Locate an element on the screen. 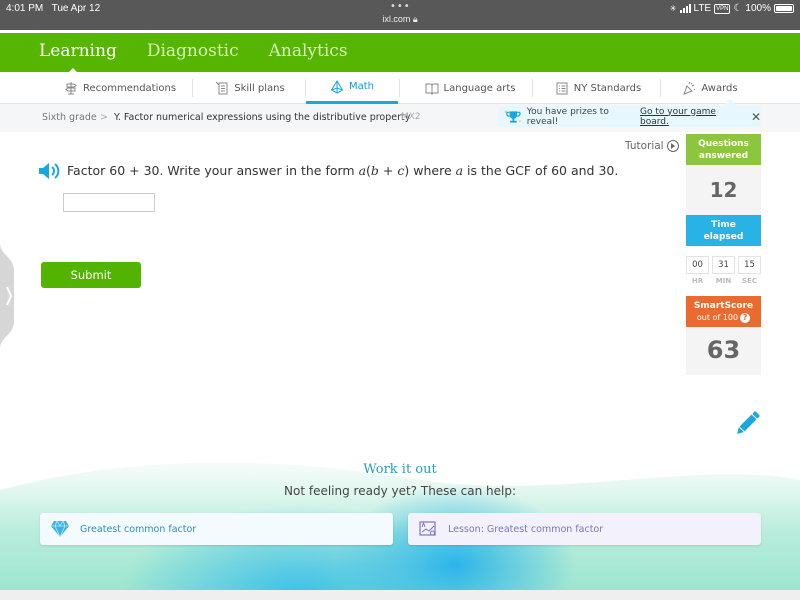 The image size is (800, 600). battery-icon is located at coordinates (784, 8).